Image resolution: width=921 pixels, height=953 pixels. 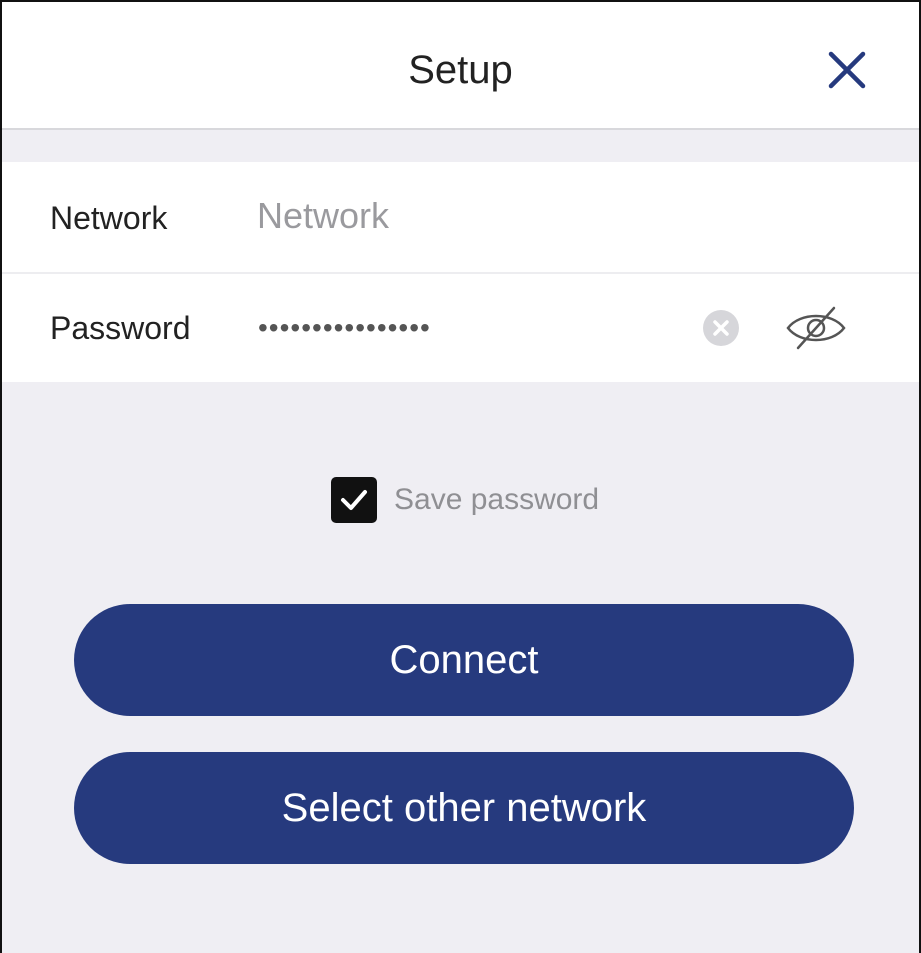 I want to click on password-field: ••••••••••••••••, so click(x=344, y=328).